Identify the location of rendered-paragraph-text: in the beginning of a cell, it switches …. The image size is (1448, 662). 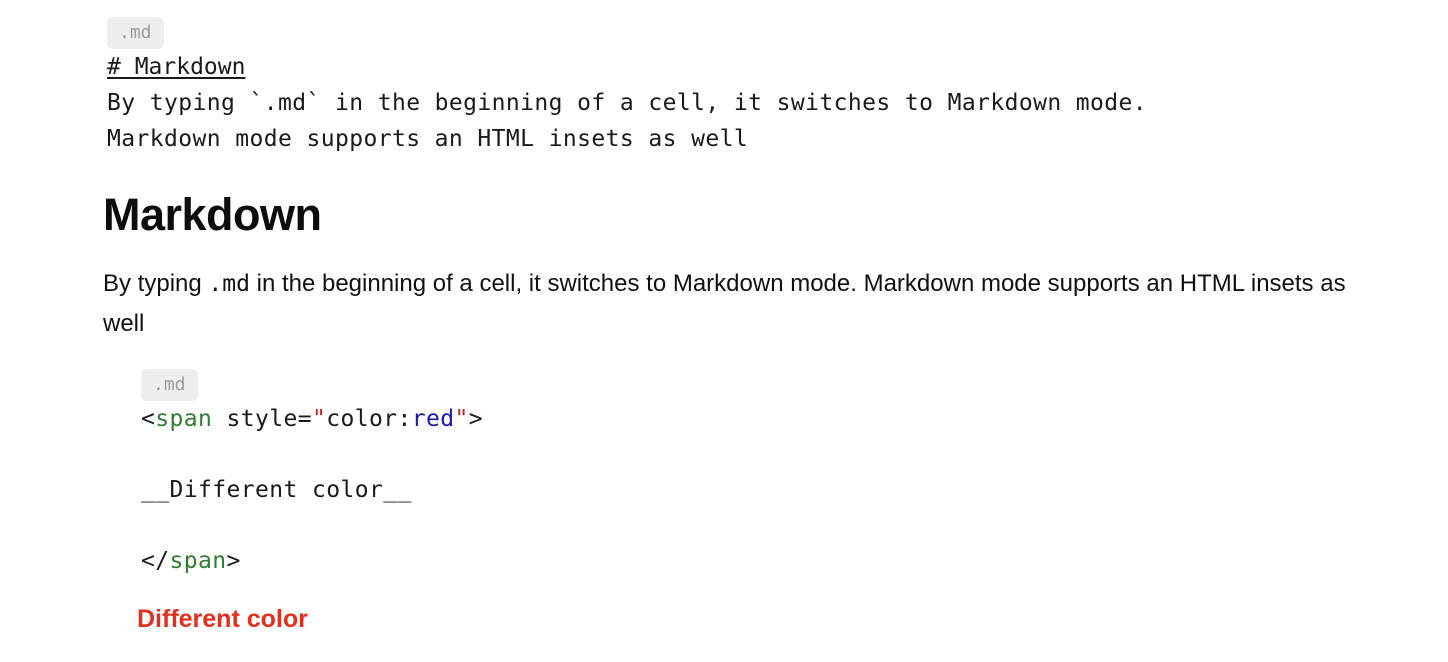
(724, 303).